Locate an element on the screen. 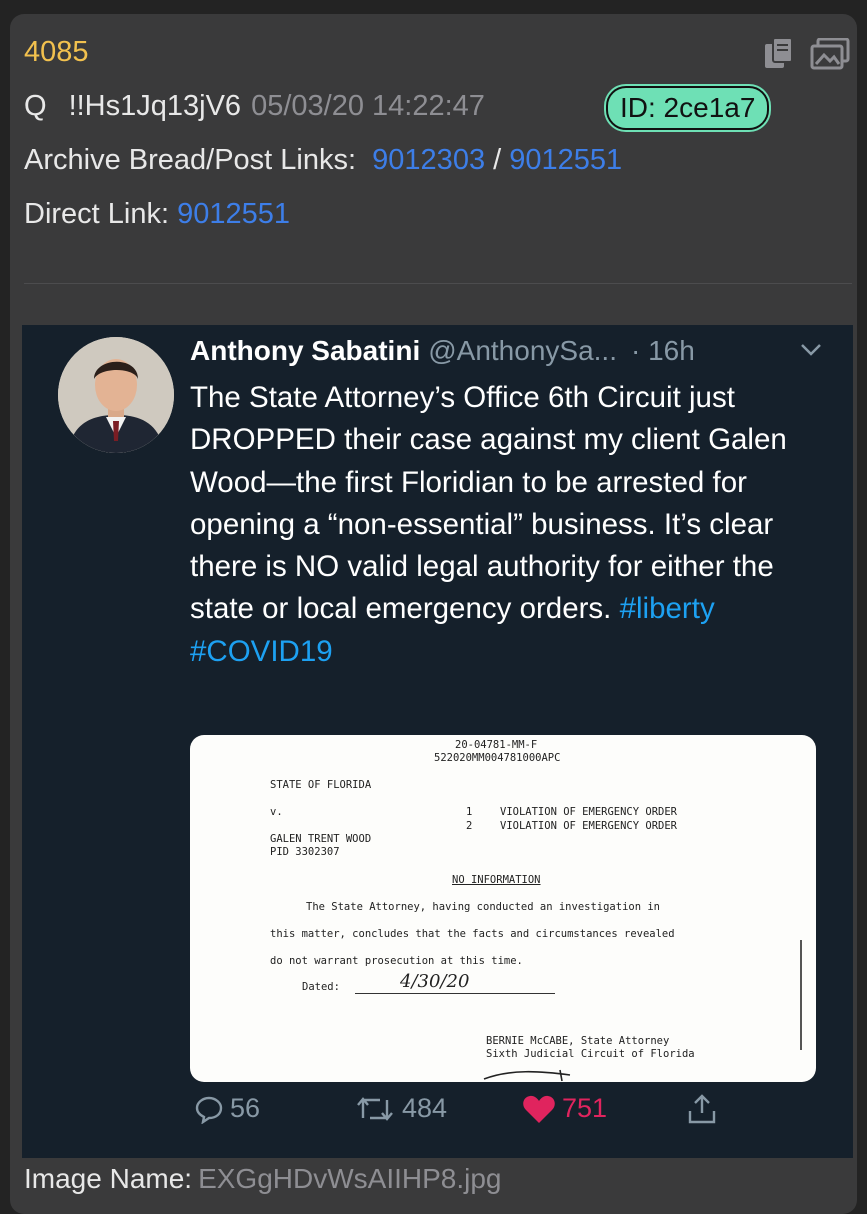 This screenshot has width=867, height=1214. post-datetime: 05/03/20 14:22:47 is located at coordinates (368, 106).